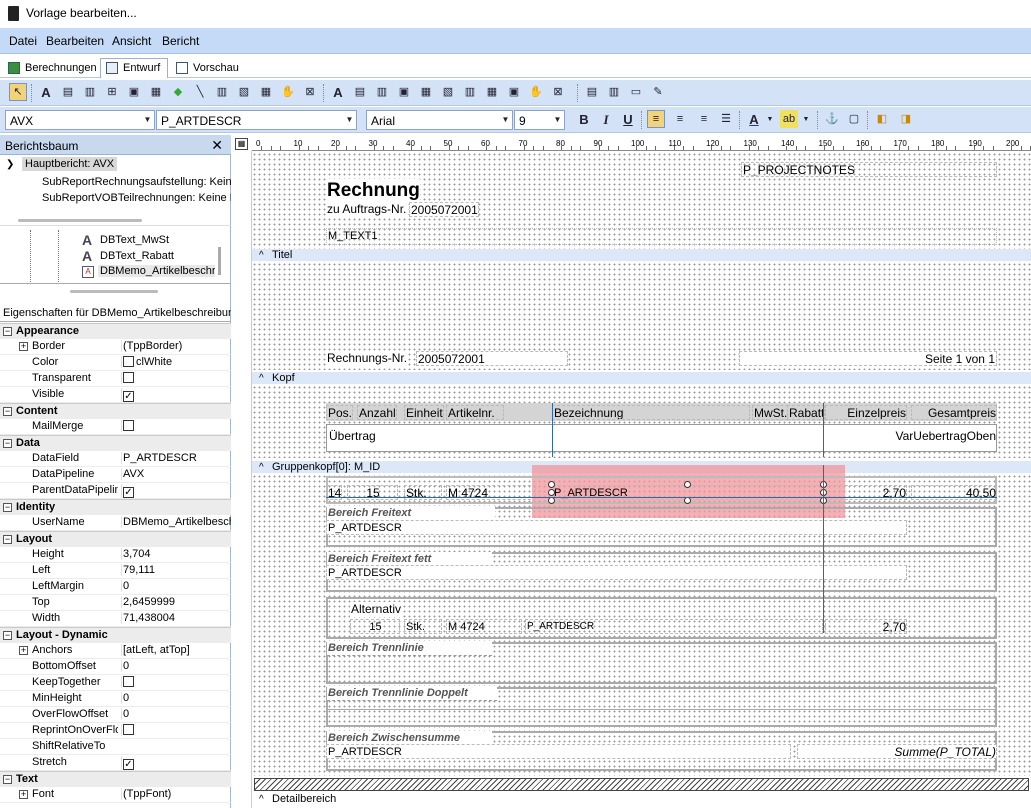  What do you see at coordinates (176, 602) in the screenshot?
I see `prop-value: 2,6459999` at bounding box center [176, 602].